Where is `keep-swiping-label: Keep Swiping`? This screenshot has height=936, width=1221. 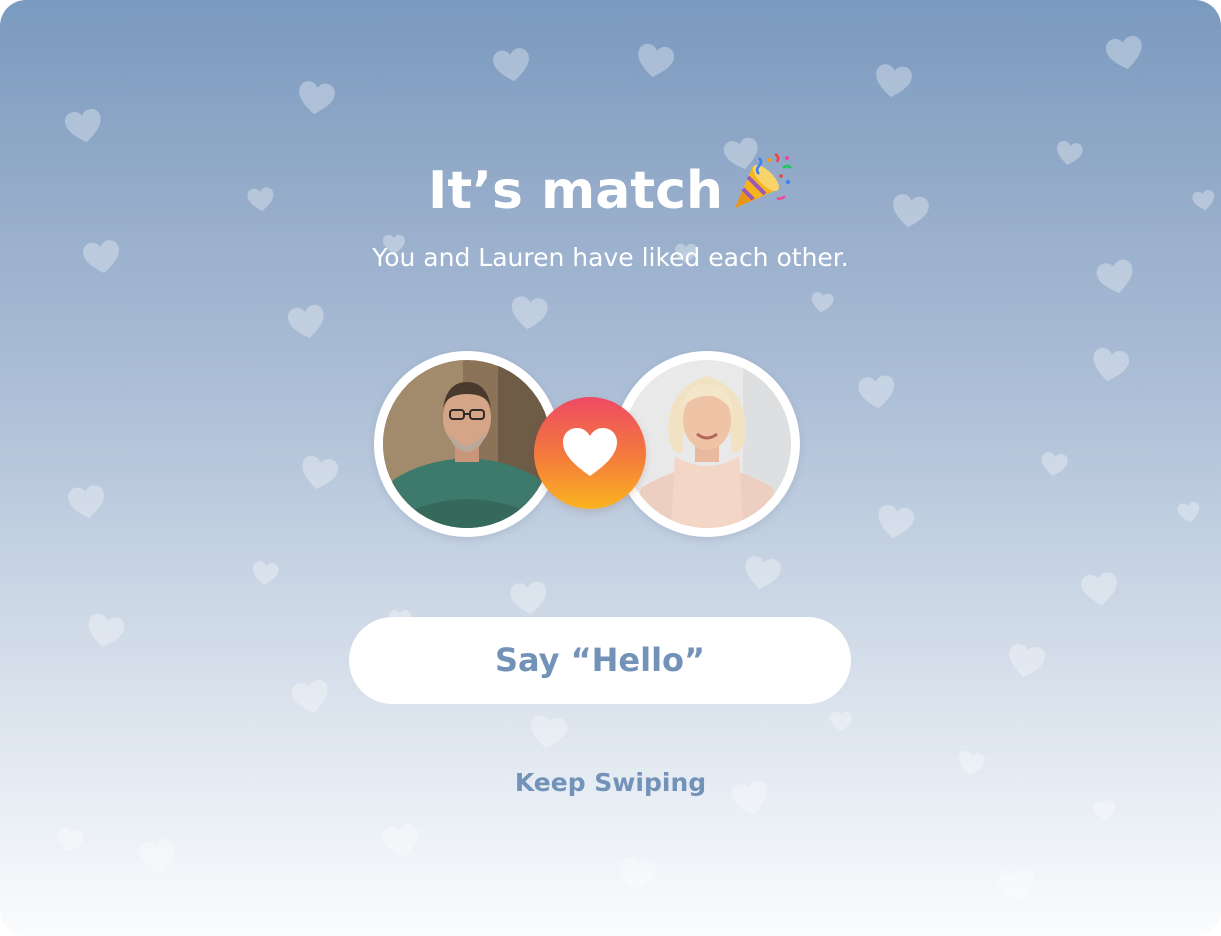 keep-swiping-label: Keep Swiping is located at coordinates (610, 782).